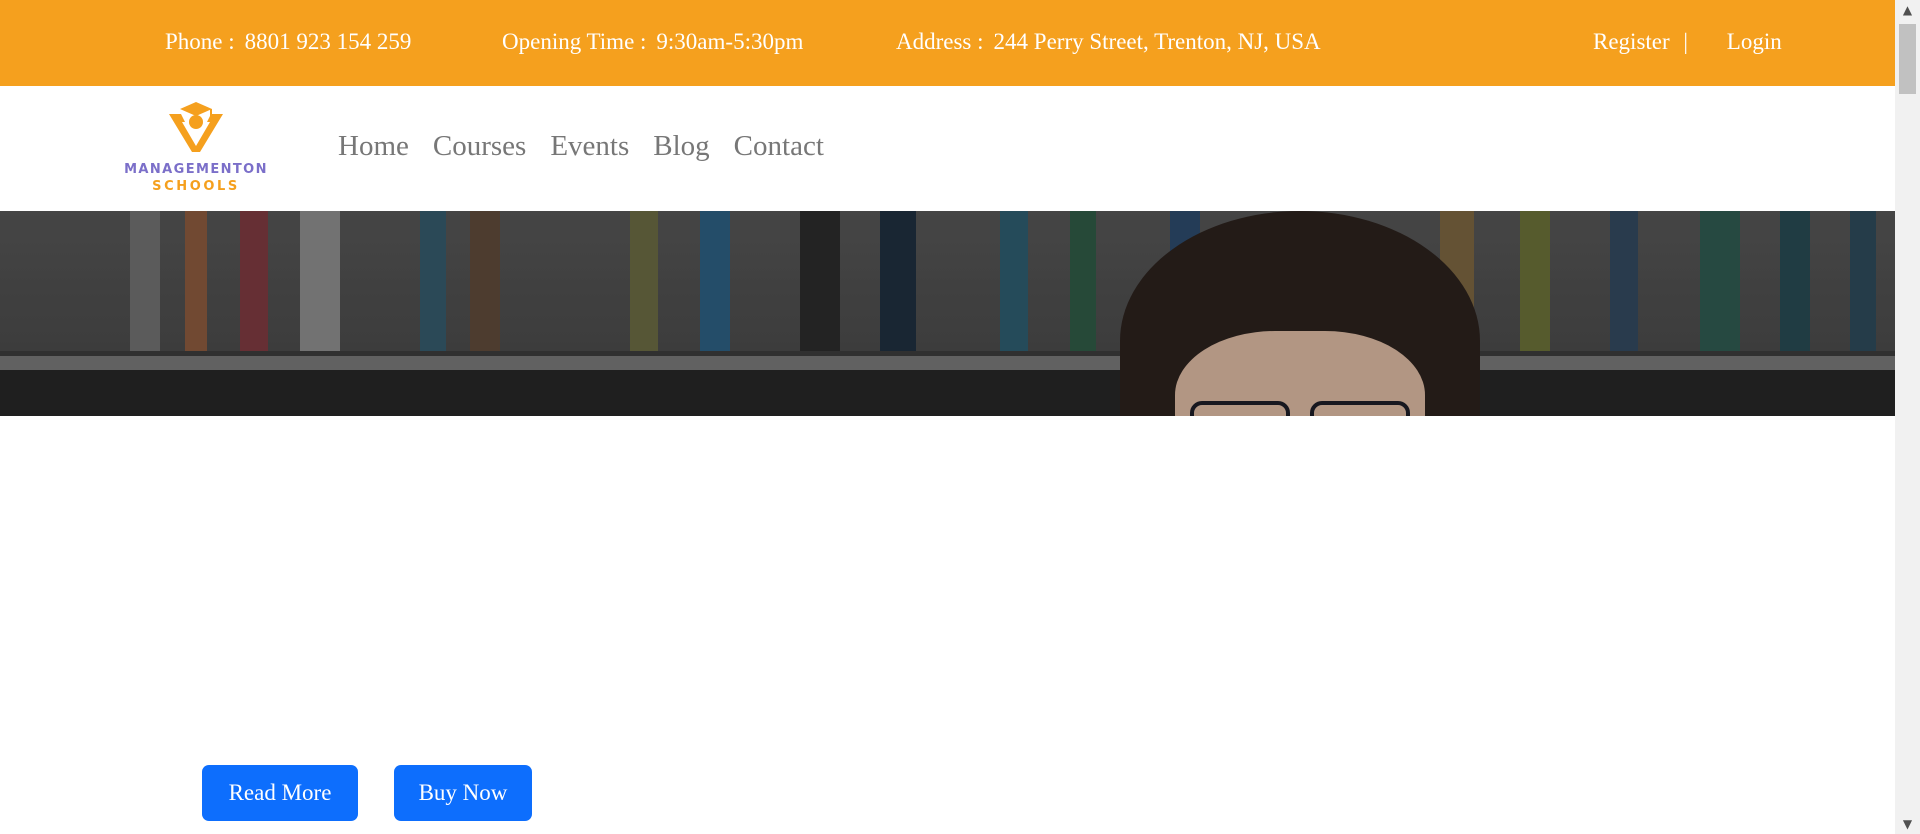 This screenshot has height=834, width=1920. I want to click on opening-time-label: Opening Time :, so click(574, 41).